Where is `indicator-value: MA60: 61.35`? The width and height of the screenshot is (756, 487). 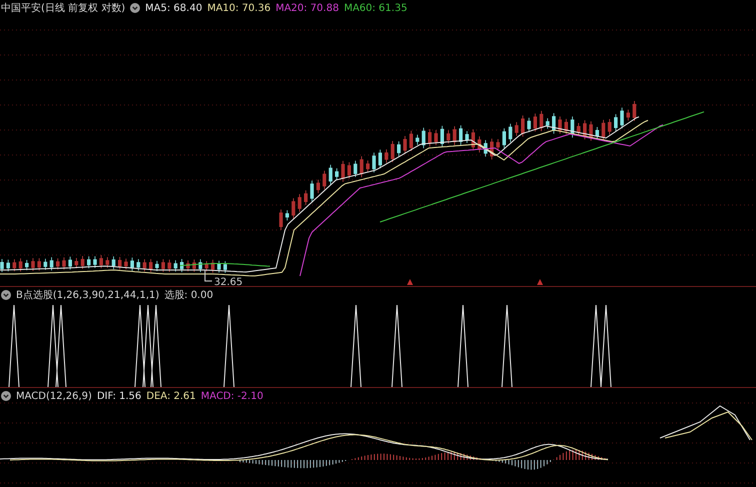
indicator-value: MA60: 61.35 is located at coordinates (376, 8).